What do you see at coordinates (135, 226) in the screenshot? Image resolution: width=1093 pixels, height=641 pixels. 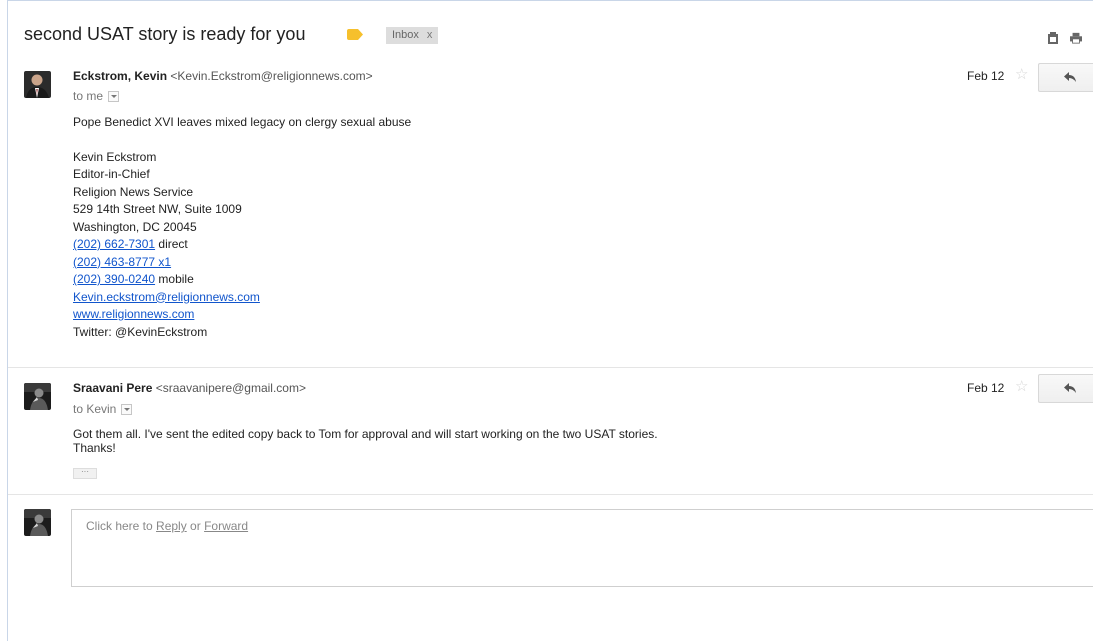 I see `signature-address-2: Washington, DC 20045` at bounding box center [135, 226].